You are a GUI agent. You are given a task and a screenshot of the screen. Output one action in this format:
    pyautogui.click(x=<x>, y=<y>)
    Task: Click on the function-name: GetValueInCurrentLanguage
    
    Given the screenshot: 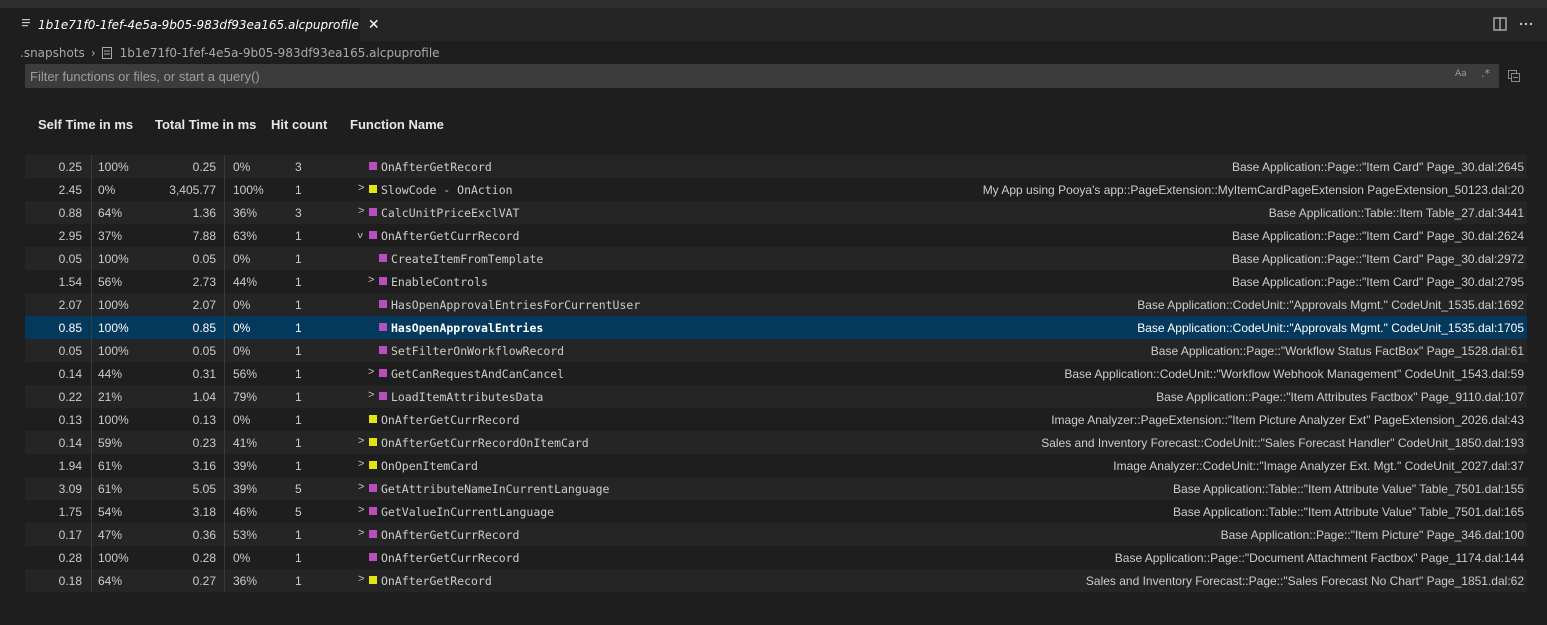 What is the action you would take?
    pyautogui.click(x=467, y=512)
    